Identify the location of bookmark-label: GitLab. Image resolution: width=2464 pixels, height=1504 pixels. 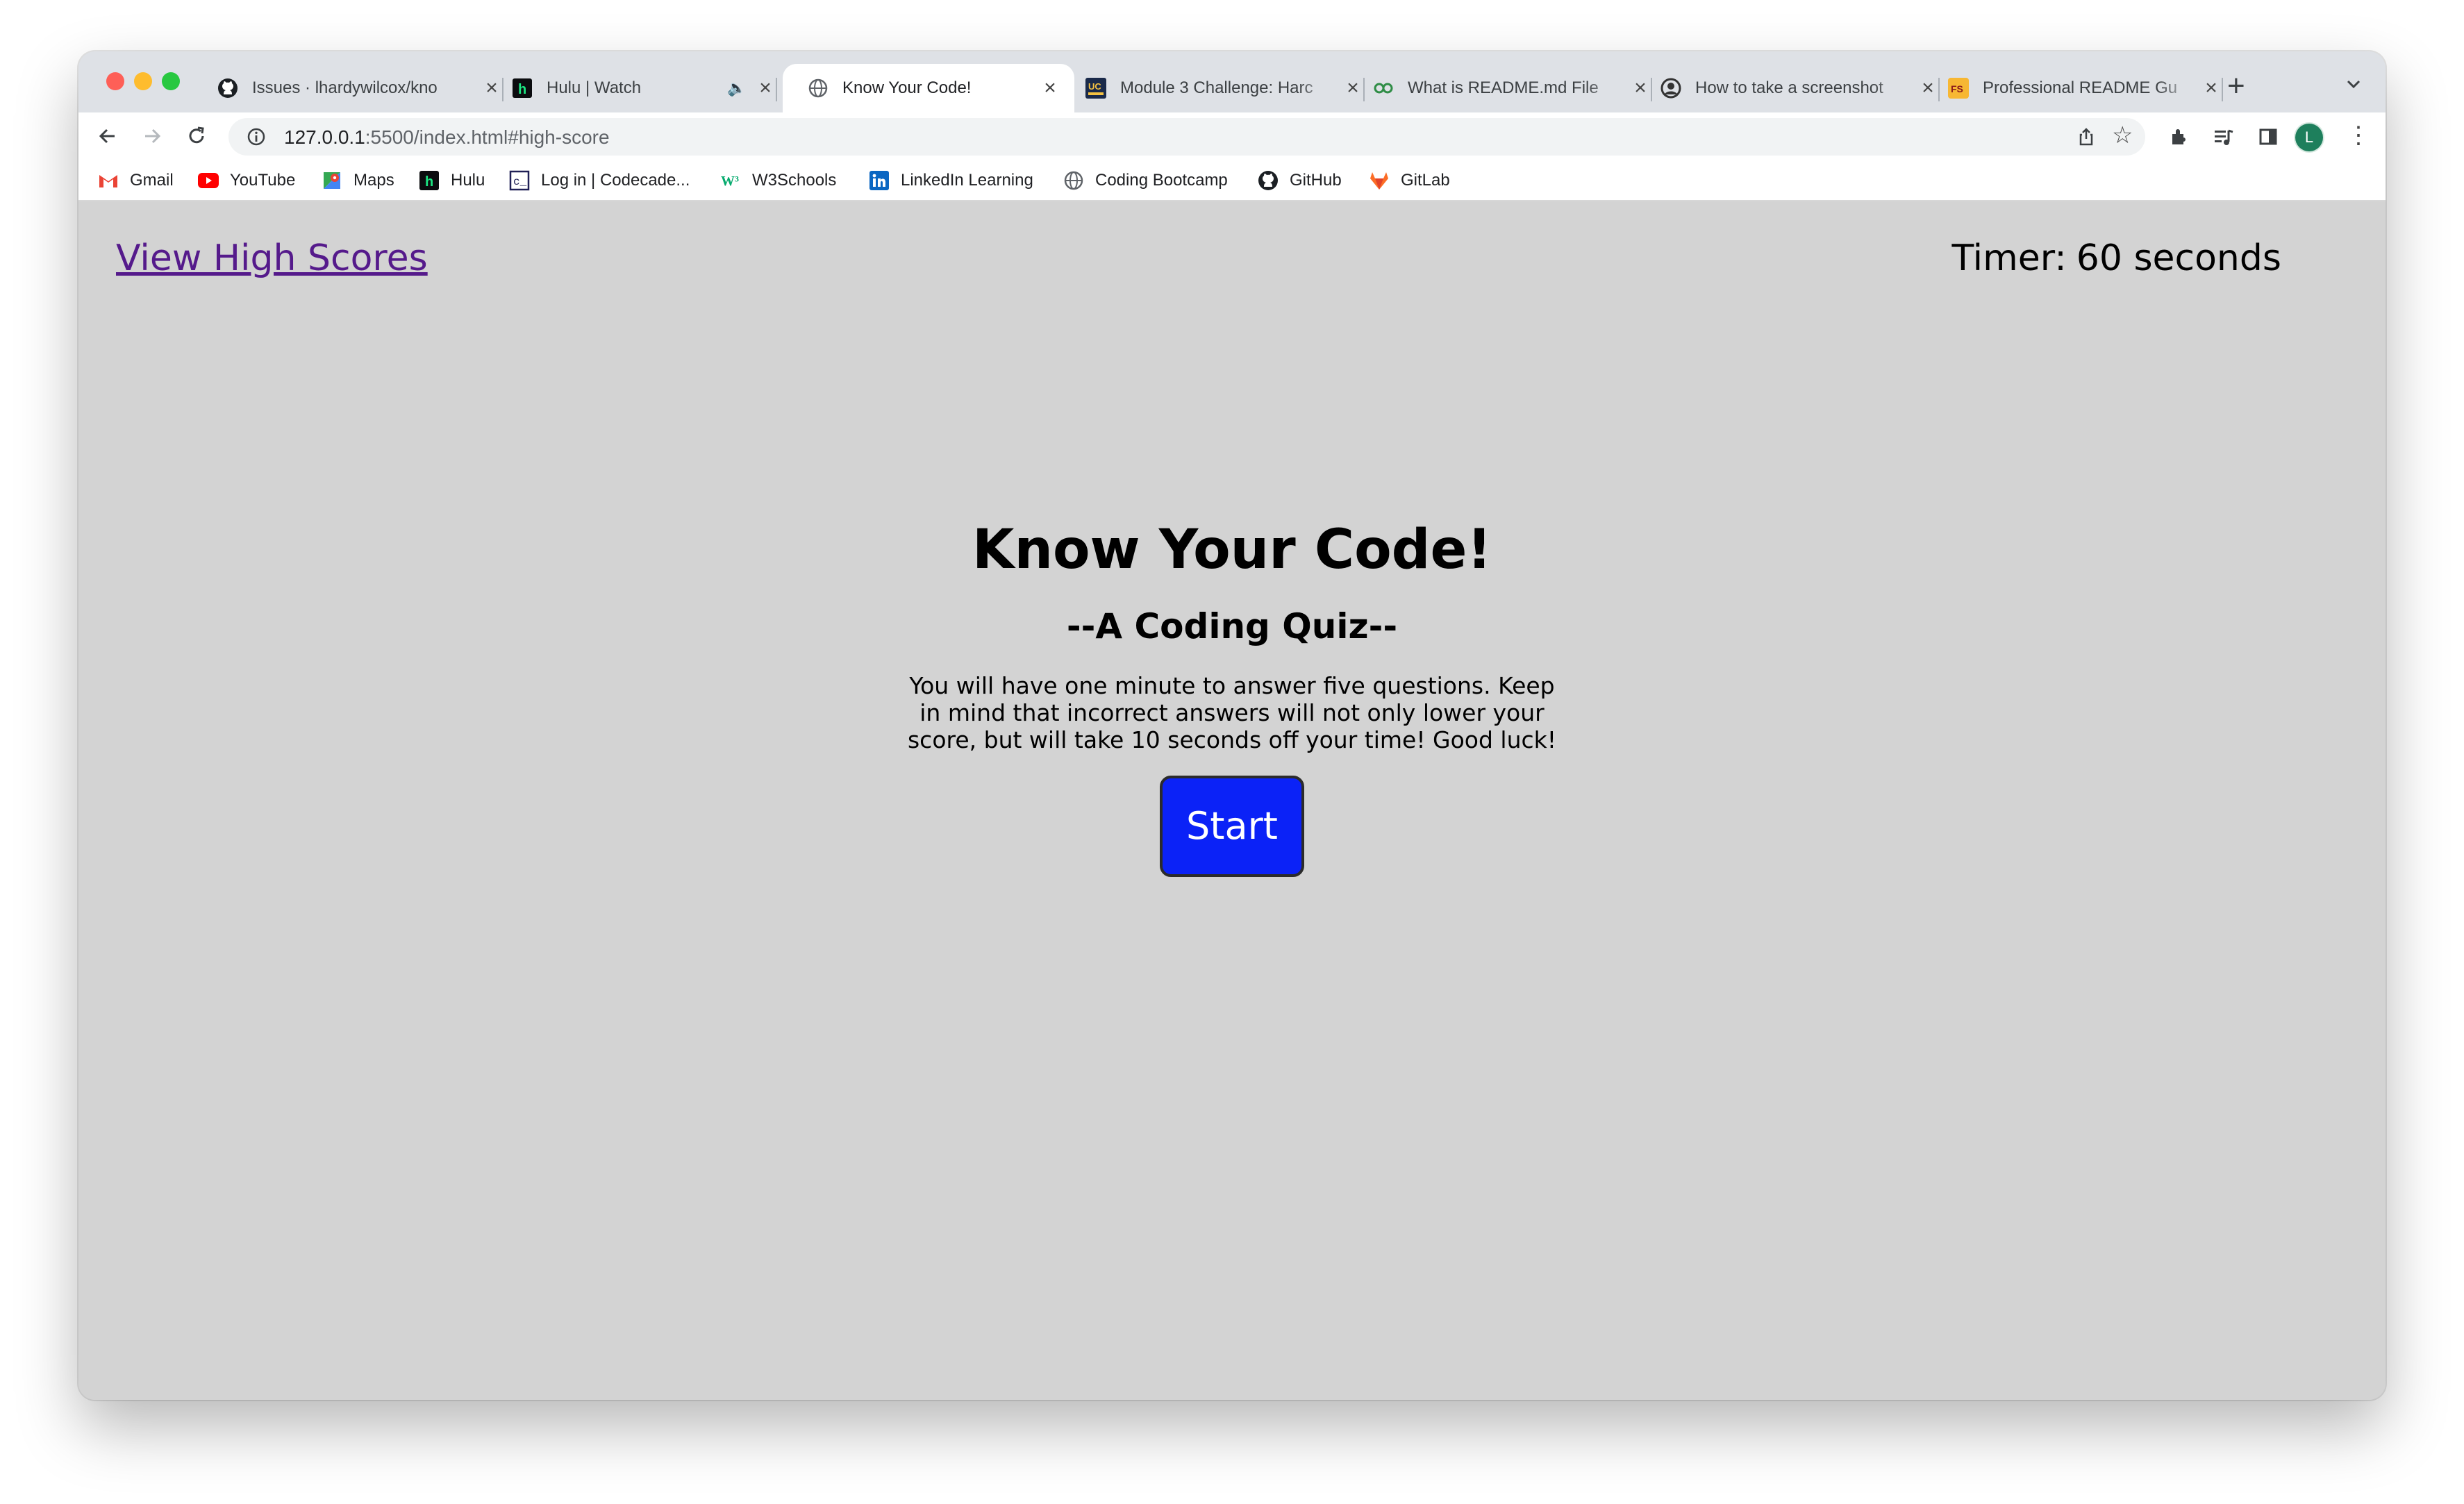
(1425, 180).